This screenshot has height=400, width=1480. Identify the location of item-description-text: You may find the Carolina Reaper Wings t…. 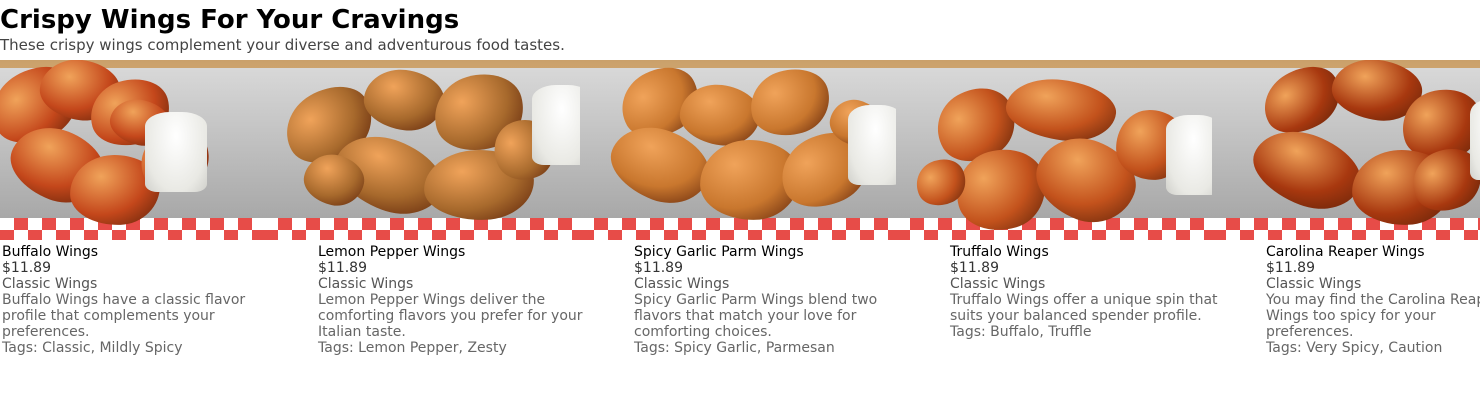
(1373, 316).